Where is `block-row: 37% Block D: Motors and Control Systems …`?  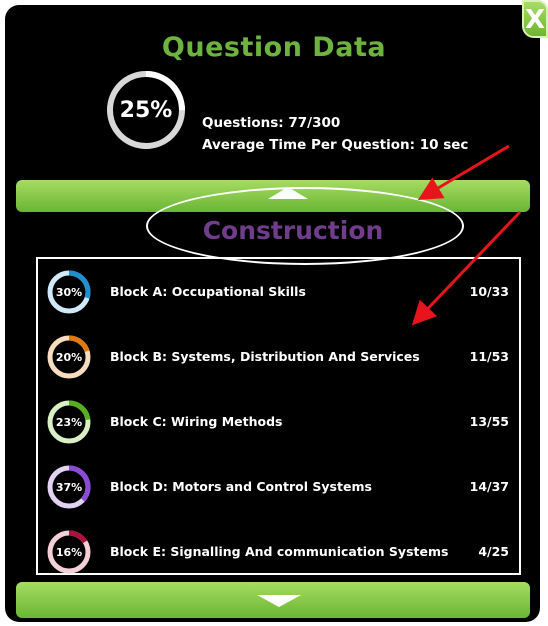 block-row: 37% Block D: Motors and Control Systems … is located at coordinates (278, 485).